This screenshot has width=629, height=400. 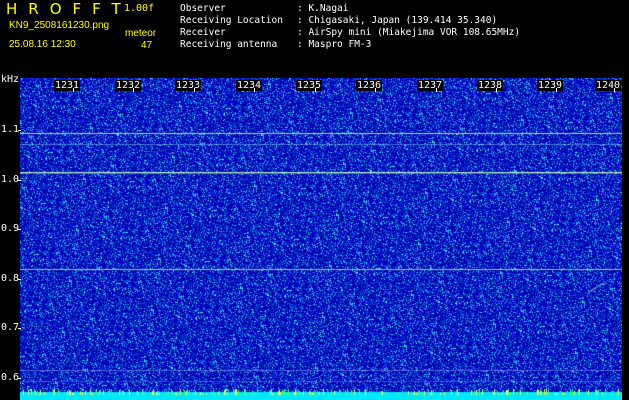 I want to click on x-tick-label: 1236, so click(x=369, y=85).